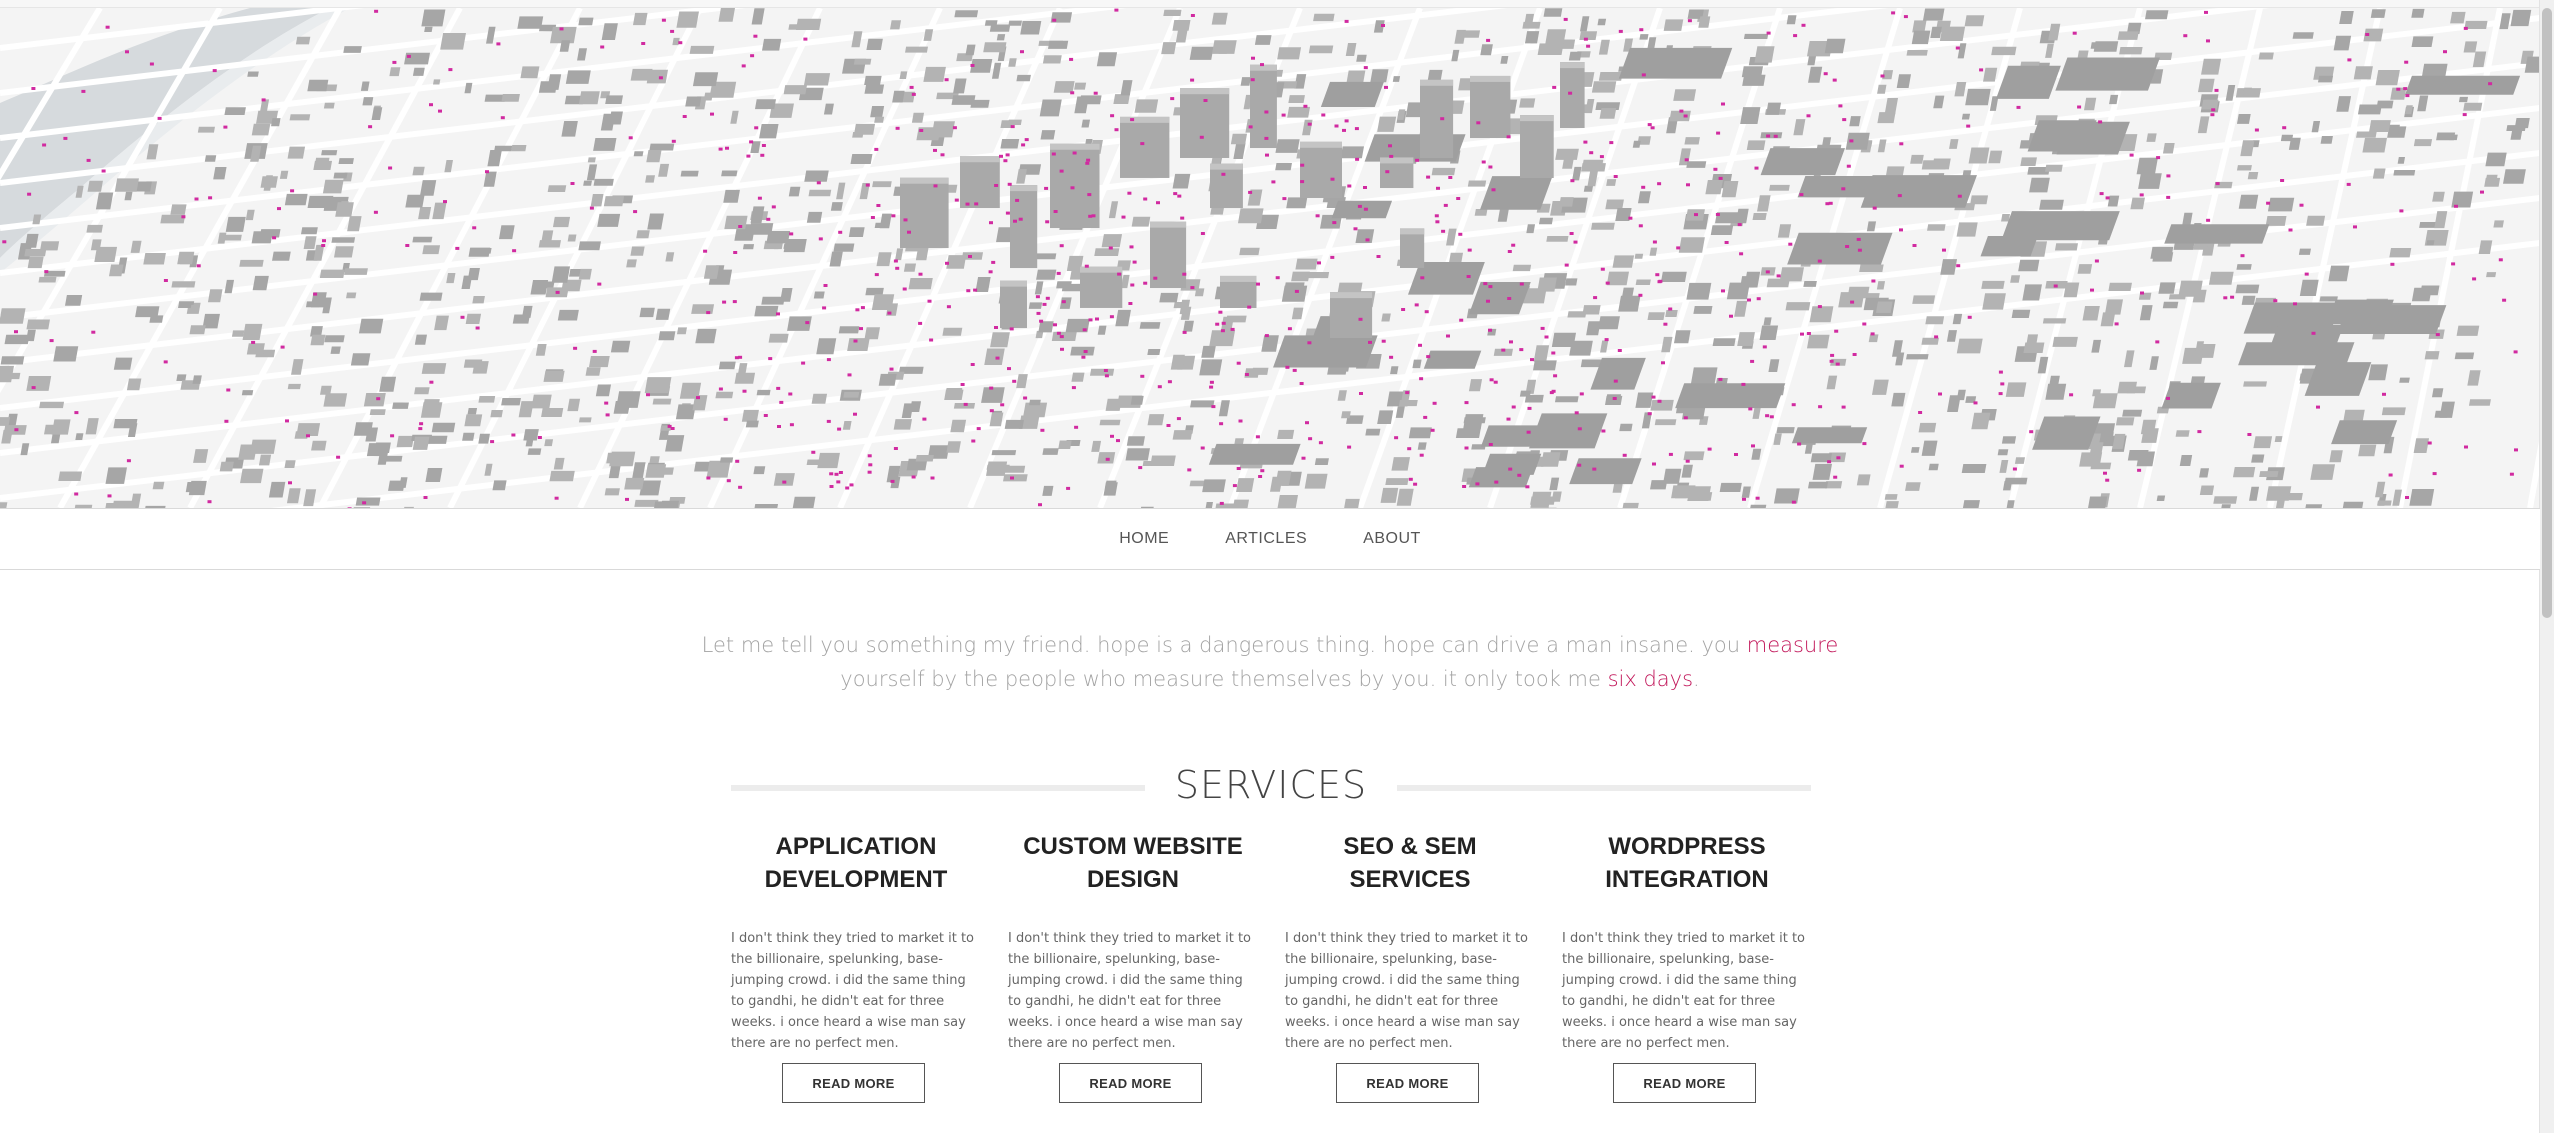 The image size is (2554, 1133). I want to click on quote-link-measure: measure, so click(1793, 645).